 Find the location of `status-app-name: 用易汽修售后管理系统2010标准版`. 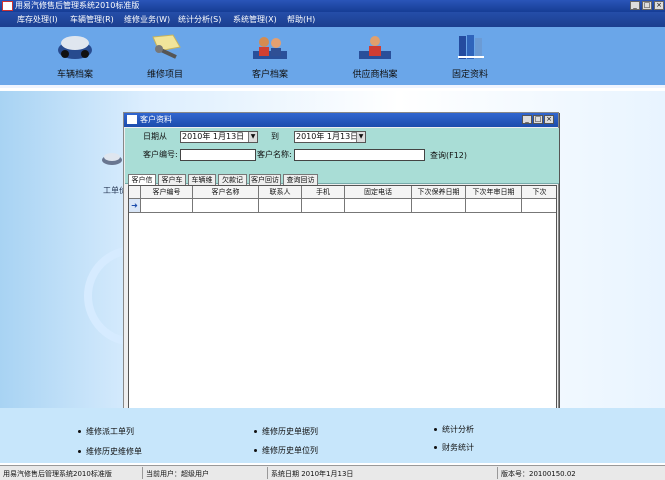

status-app-name: 用易汽修售后管理系统2010标准版 is located at coordinates (71, 473).